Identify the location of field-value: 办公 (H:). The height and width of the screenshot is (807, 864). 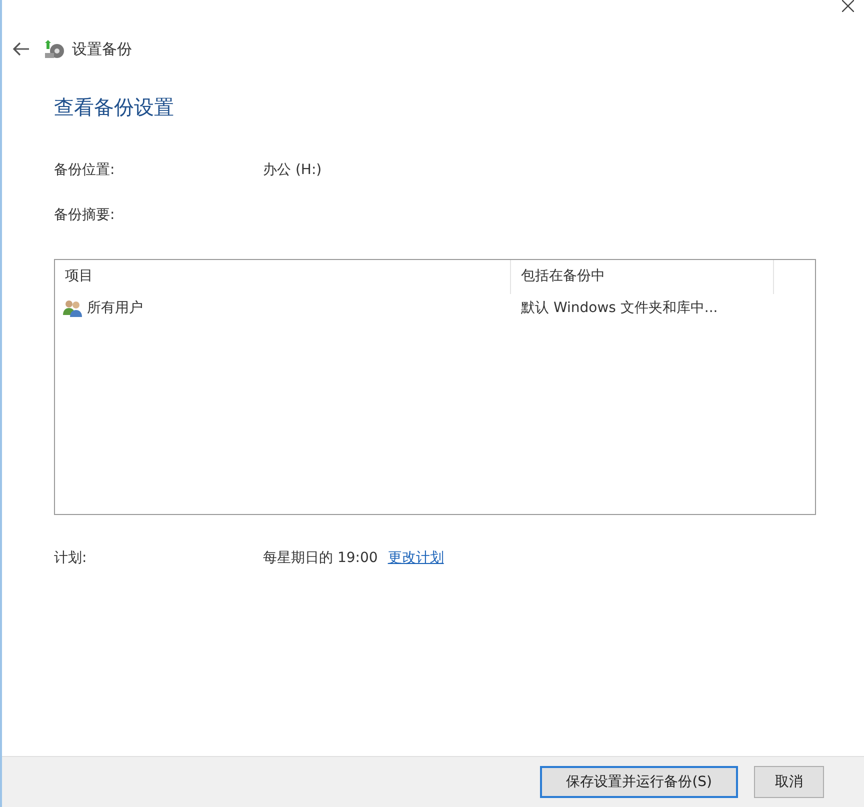
(292, 170).